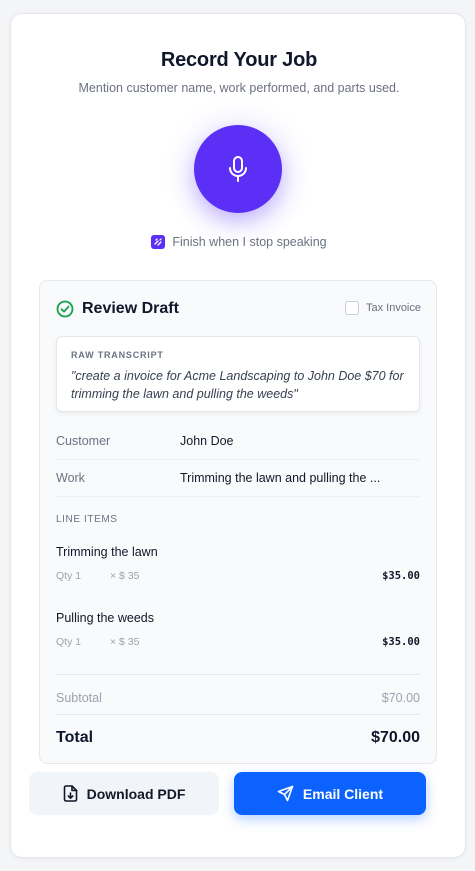  I want to click on review-title: Review Draft, so click(130, 308).